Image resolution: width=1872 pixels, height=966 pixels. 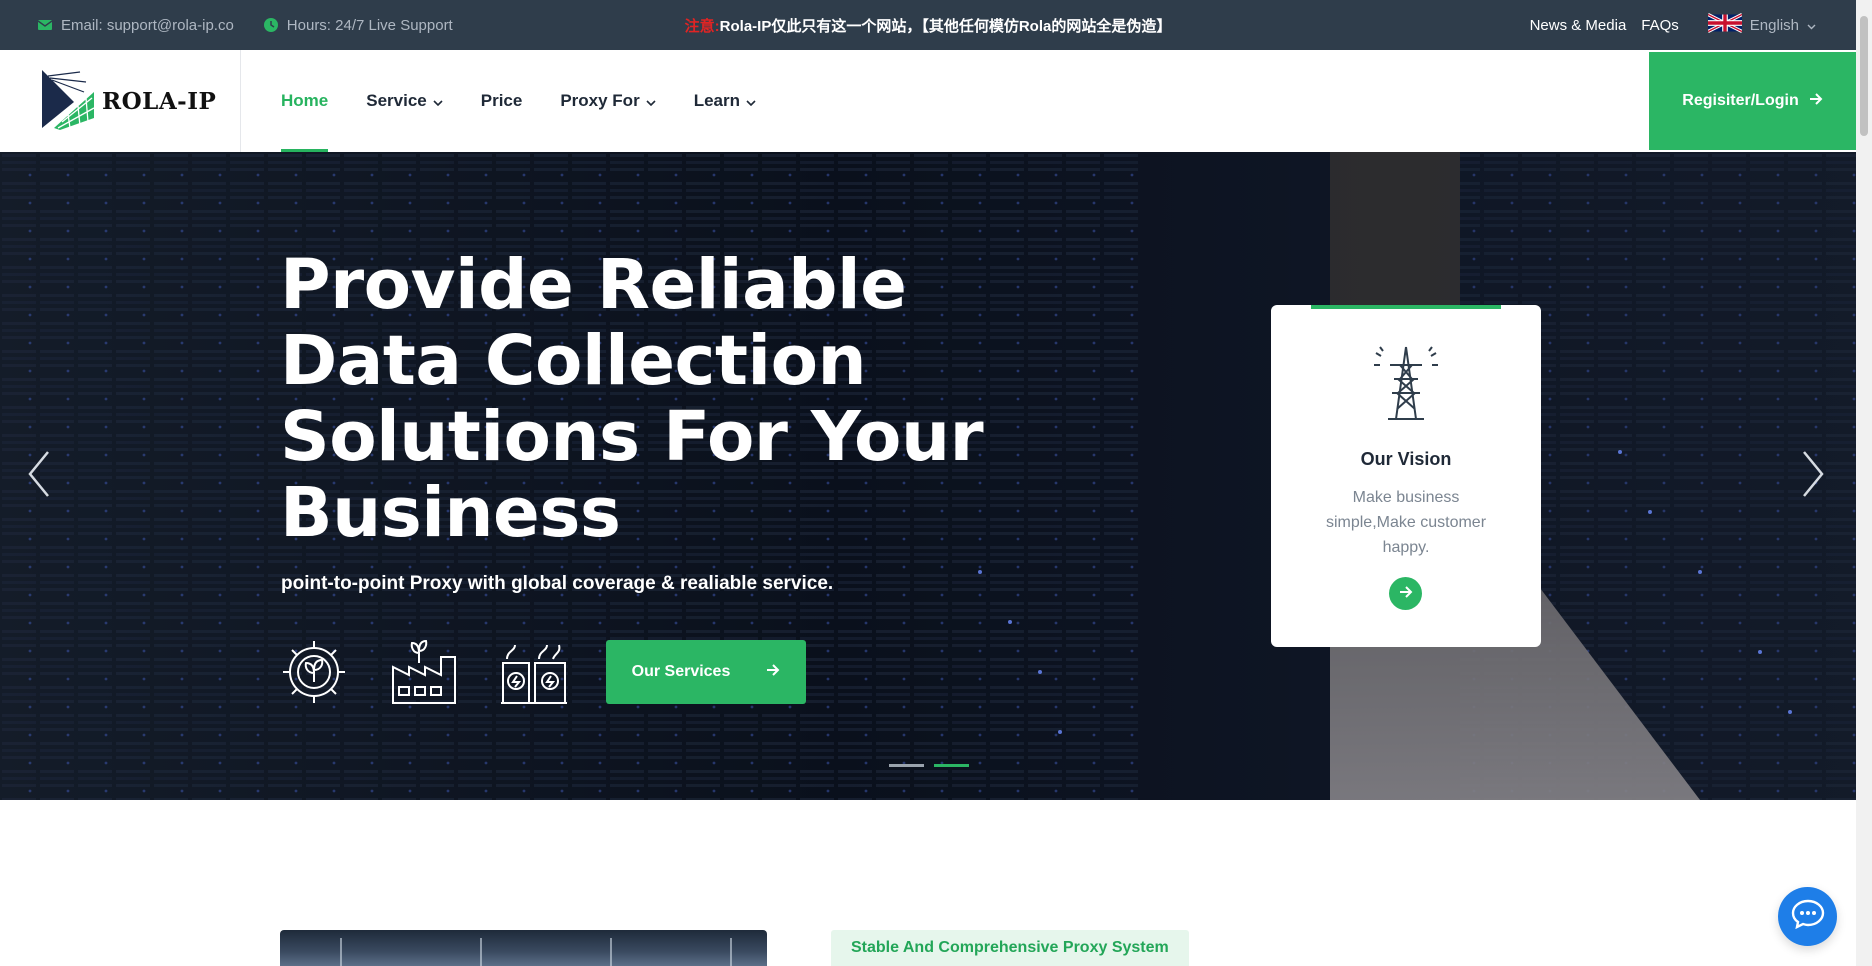 What do you see at coordinates (396, 100) in the screenshot?
I see `nav-service-label: Service` at bounding box center [396, 100].